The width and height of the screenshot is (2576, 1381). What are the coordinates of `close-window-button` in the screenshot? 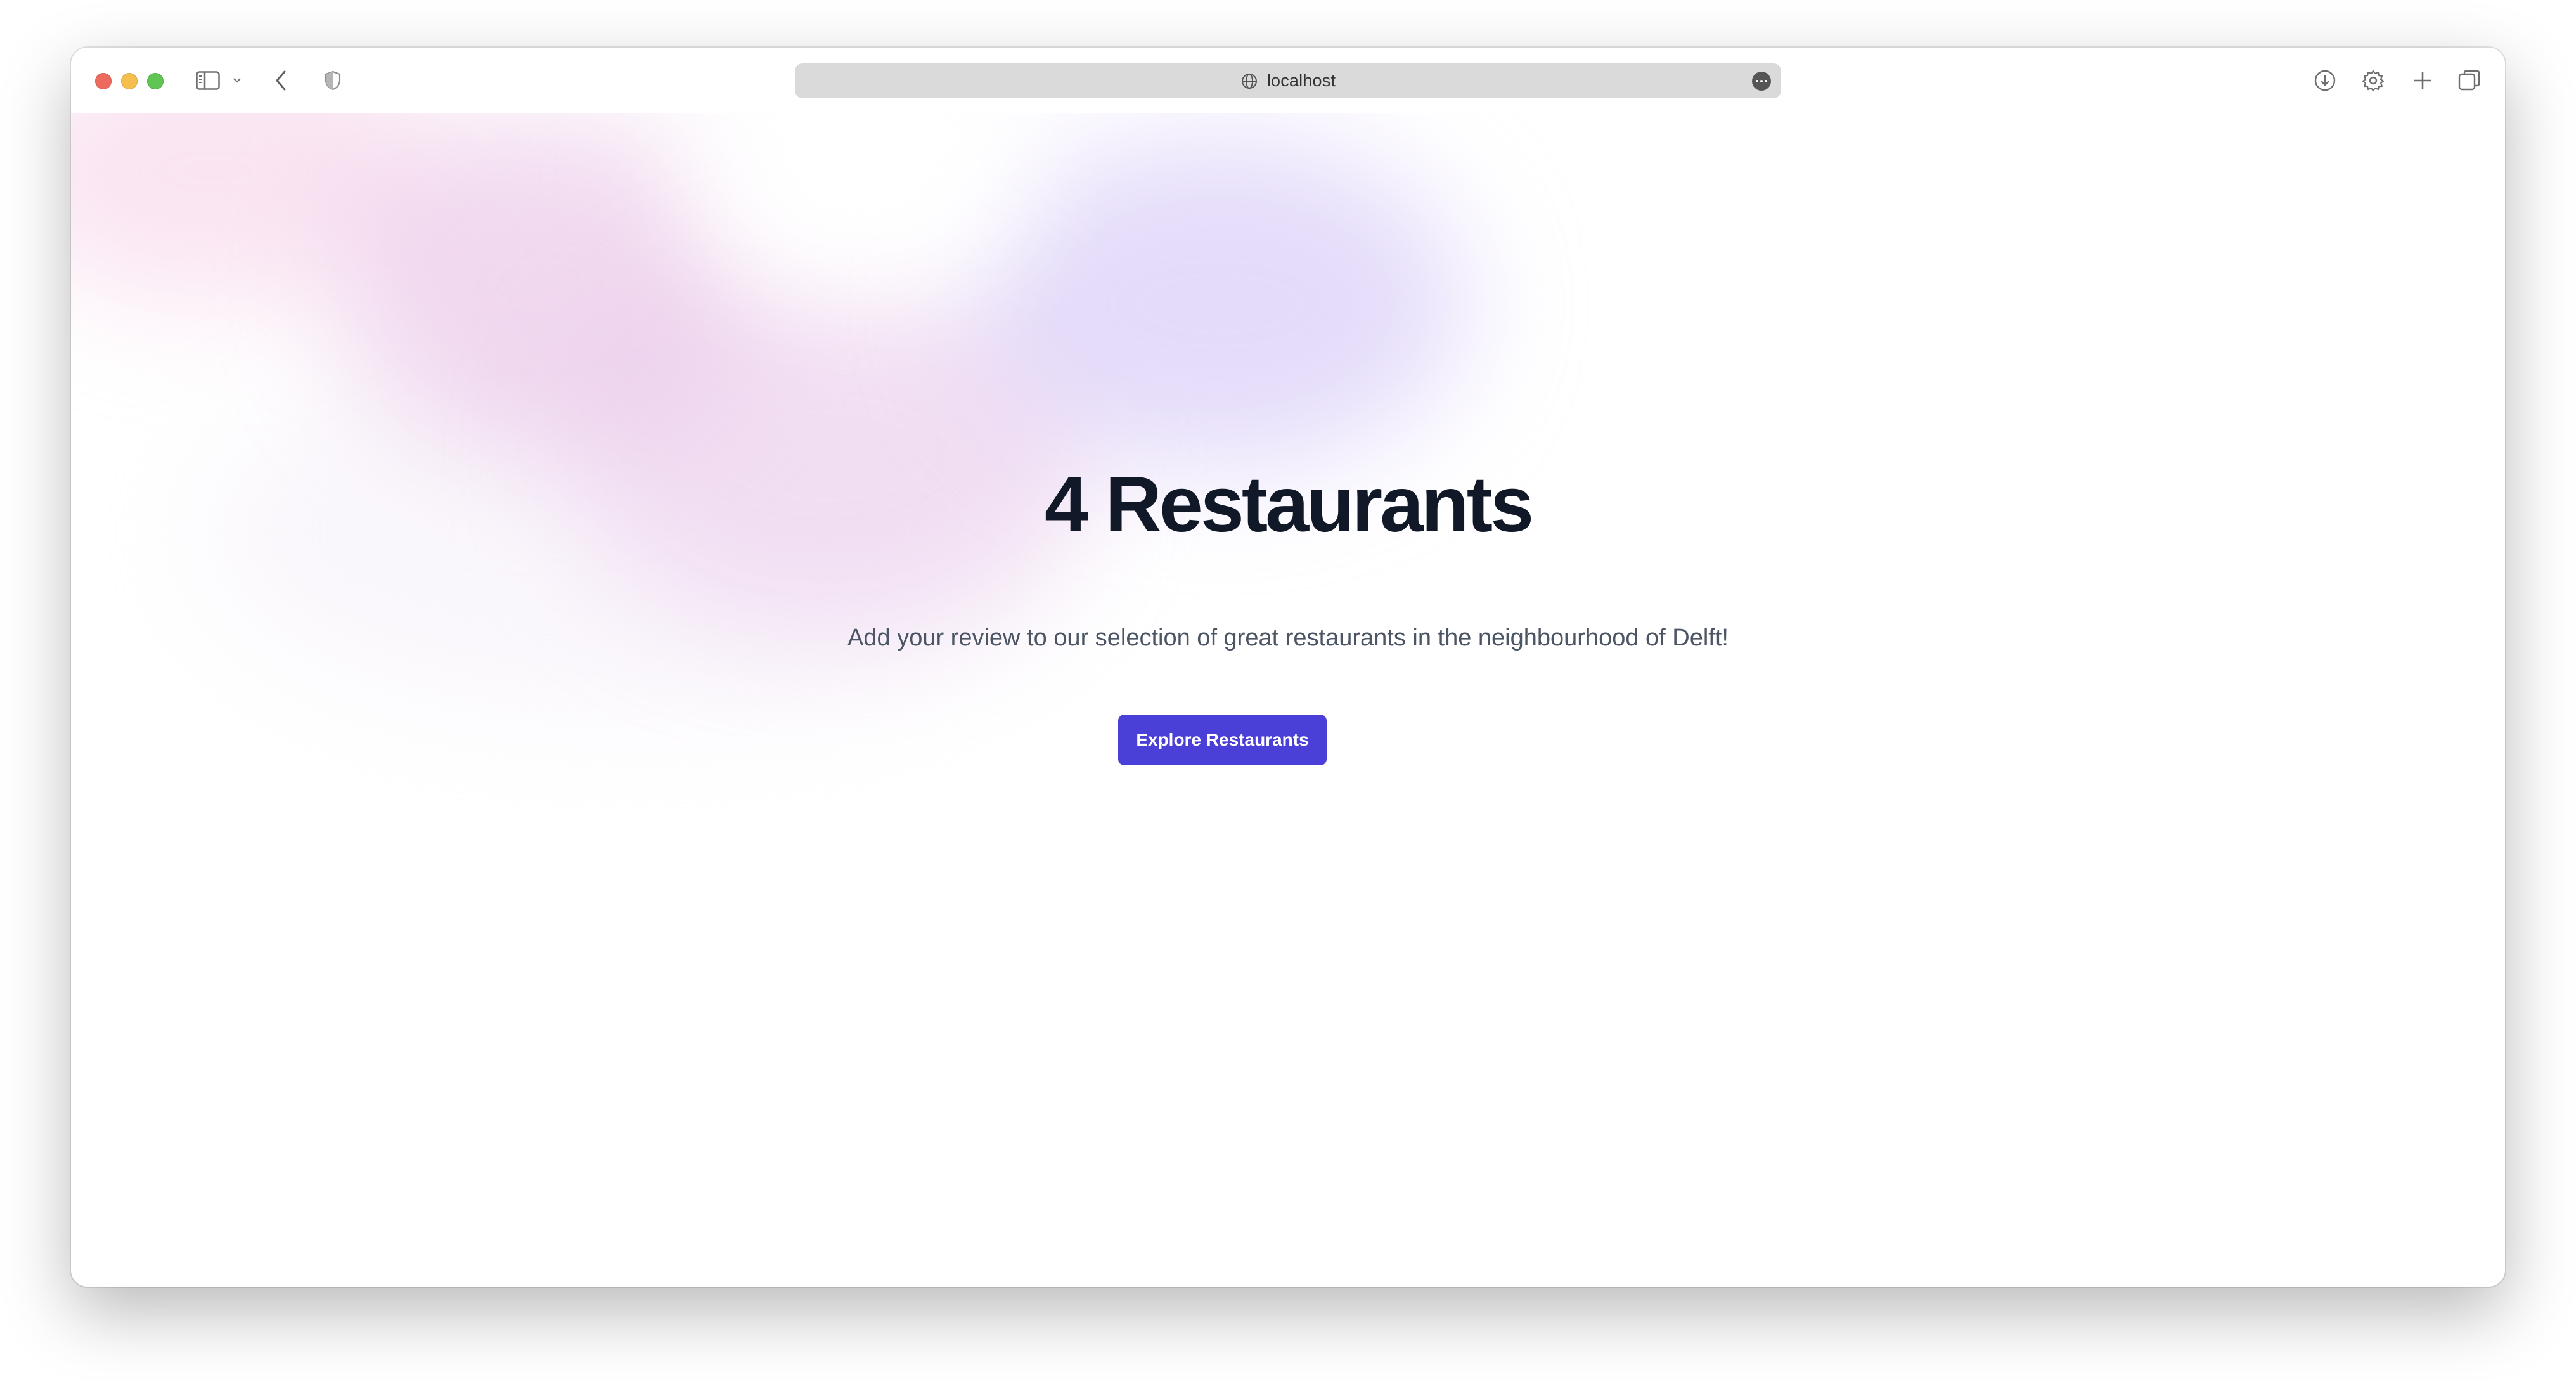 It's located at (104, 81).